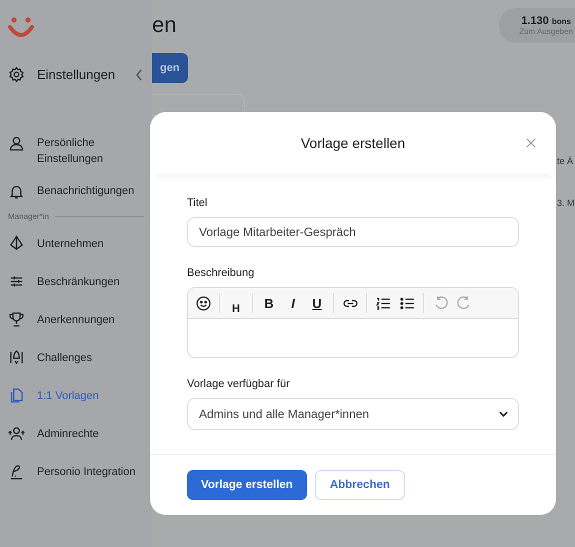  Describe the element at coordinates (269, 303) in the screenshot. I see `bold-button: B` at that location.